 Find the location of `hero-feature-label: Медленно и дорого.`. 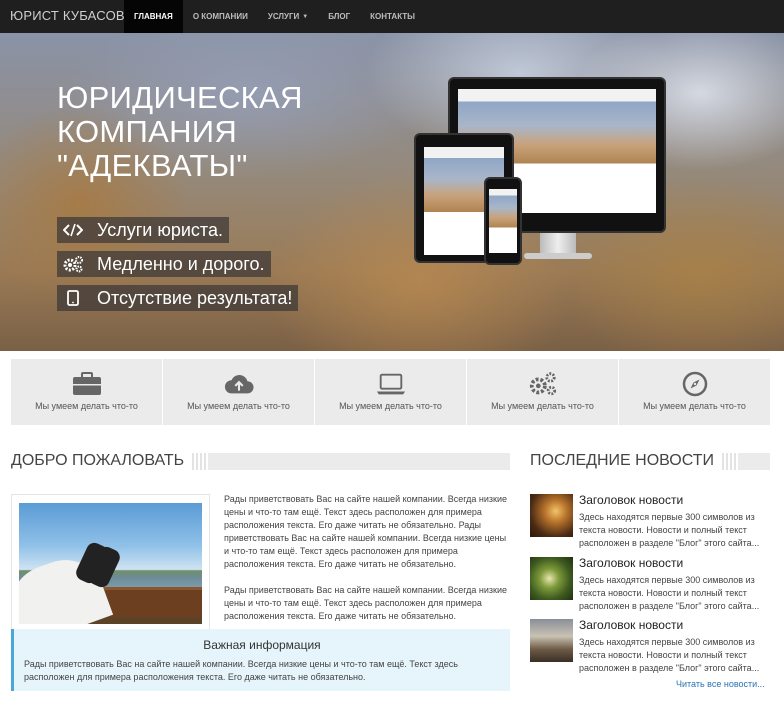

hero-feature-label: Медленно и дорого. is located at coordinates (181, 263).